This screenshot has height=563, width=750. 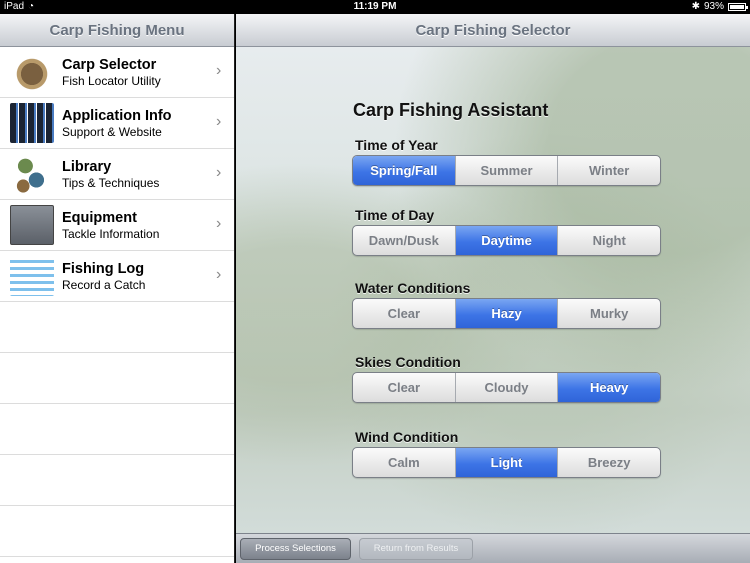 I want to click on segment-option: Hazy, so click(x=507, y=313).